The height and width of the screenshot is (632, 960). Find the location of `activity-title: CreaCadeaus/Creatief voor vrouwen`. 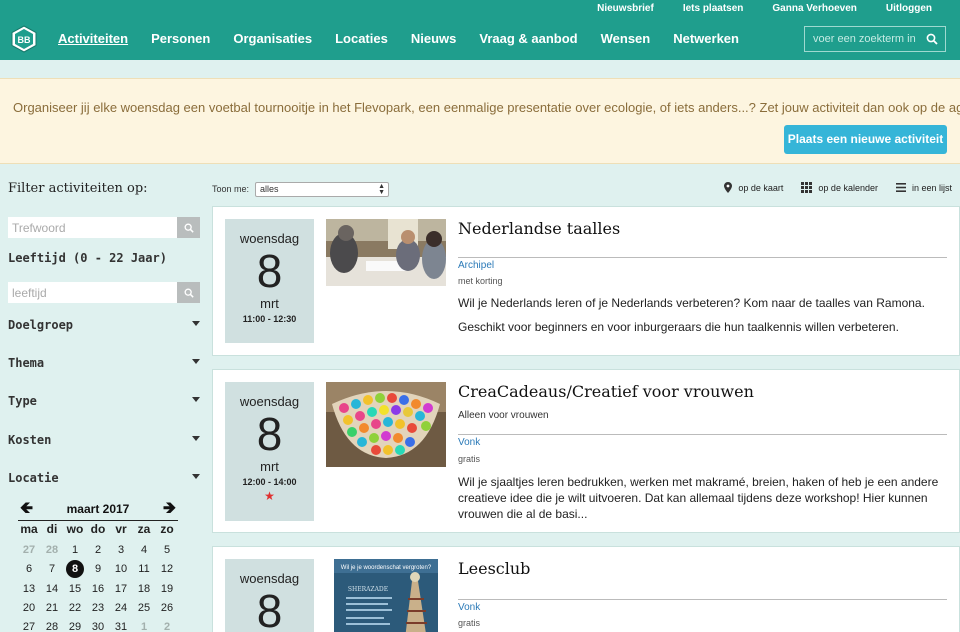

activity-title: CreaCadeaus/Creatief voor vrouwen is located at coordinates (606, 391).